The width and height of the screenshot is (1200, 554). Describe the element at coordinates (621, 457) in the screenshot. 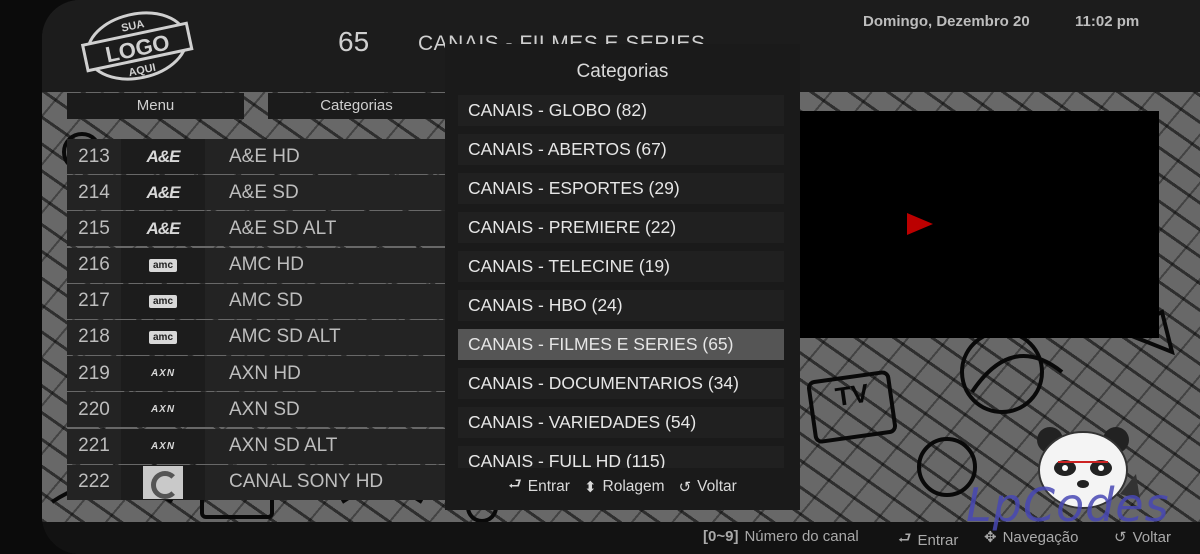

I see `category-item: CANAIS - FULL HD (115)` at that location.